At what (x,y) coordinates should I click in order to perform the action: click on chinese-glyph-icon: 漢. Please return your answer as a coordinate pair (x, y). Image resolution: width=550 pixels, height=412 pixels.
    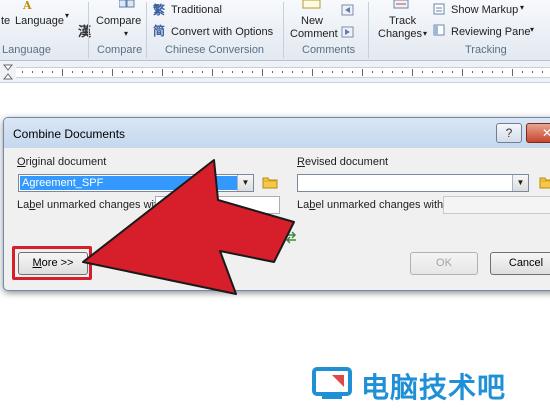
    Looking at the image, I should click on (84, 30).